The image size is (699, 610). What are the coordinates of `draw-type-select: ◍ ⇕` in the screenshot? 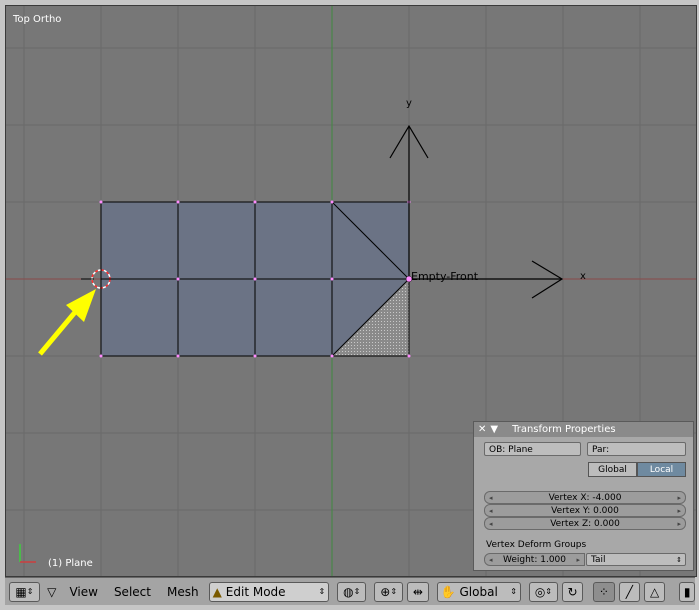 It's located at (352, 591).